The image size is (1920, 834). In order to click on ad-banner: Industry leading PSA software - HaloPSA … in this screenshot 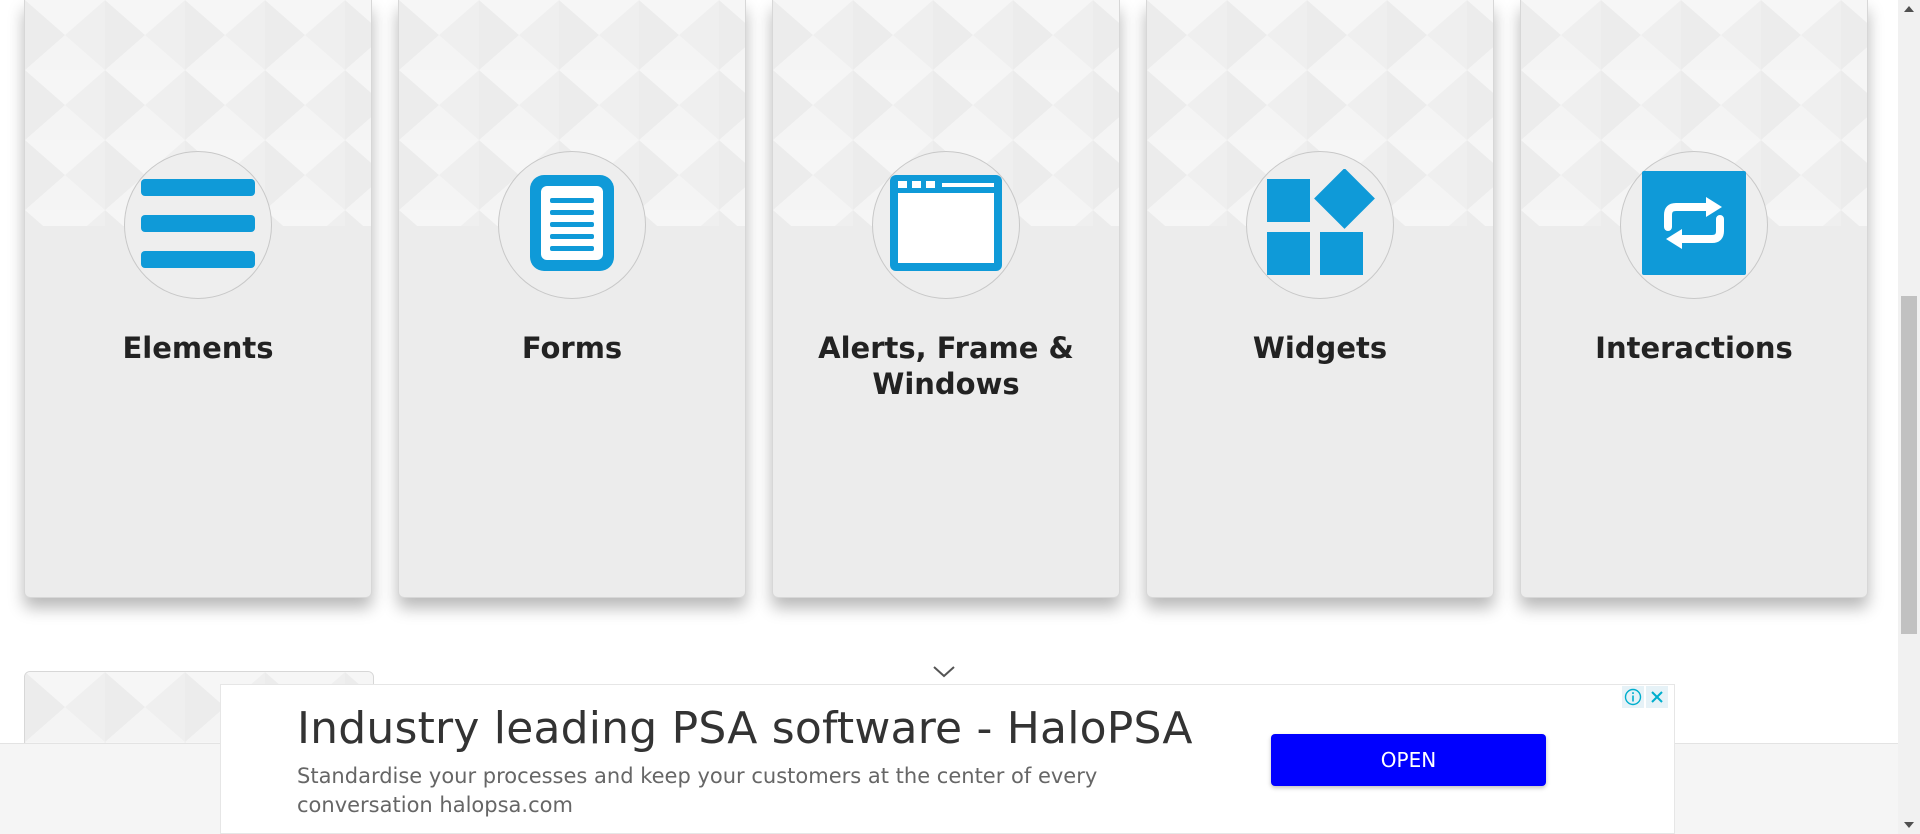, I will do `click(947, 759)`.